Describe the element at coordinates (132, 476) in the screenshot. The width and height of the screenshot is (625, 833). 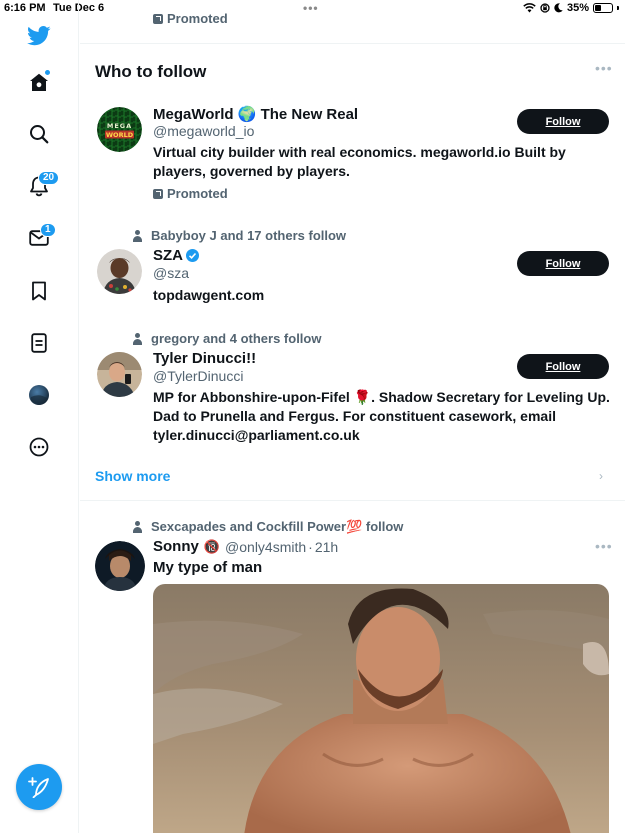
I see `show-more-link: Show more` at that location.